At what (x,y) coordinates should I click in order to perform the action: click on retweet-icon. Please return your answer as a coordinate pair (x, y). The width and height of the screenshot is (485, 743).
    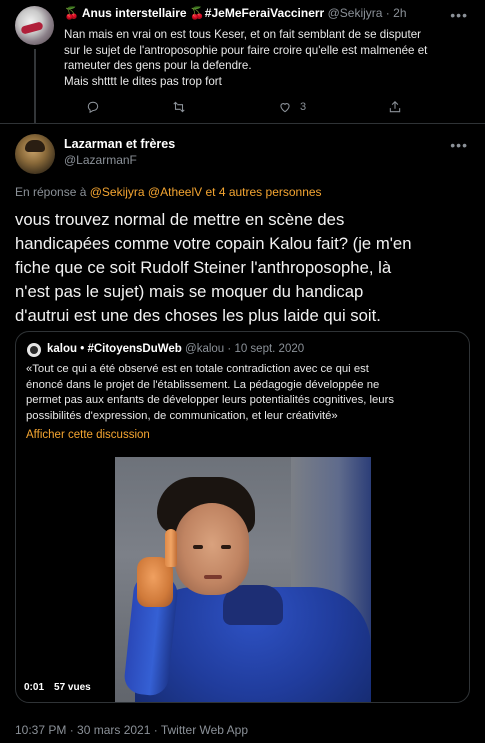
    Looking at the image, I should click on (179, 107).